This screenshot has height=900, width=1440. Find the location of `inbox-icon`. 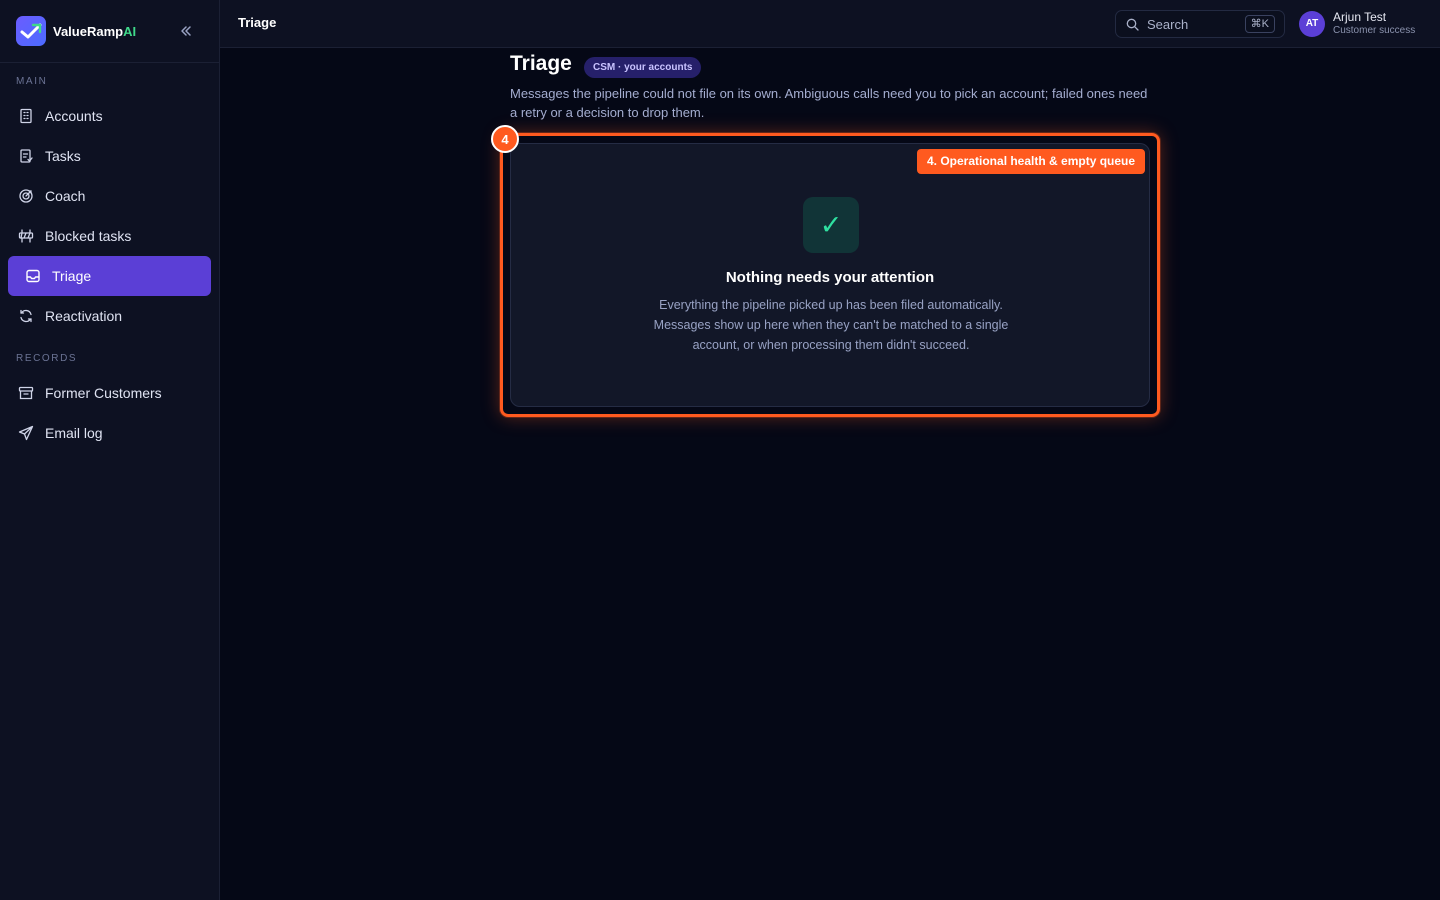

inbox-icon is located at coordinates (33, 276).